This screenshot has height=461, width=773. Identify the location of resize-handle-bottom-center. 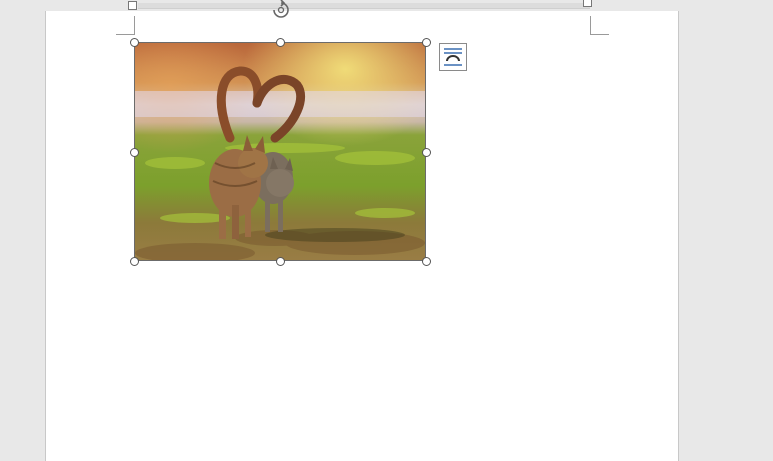
(280, 261).